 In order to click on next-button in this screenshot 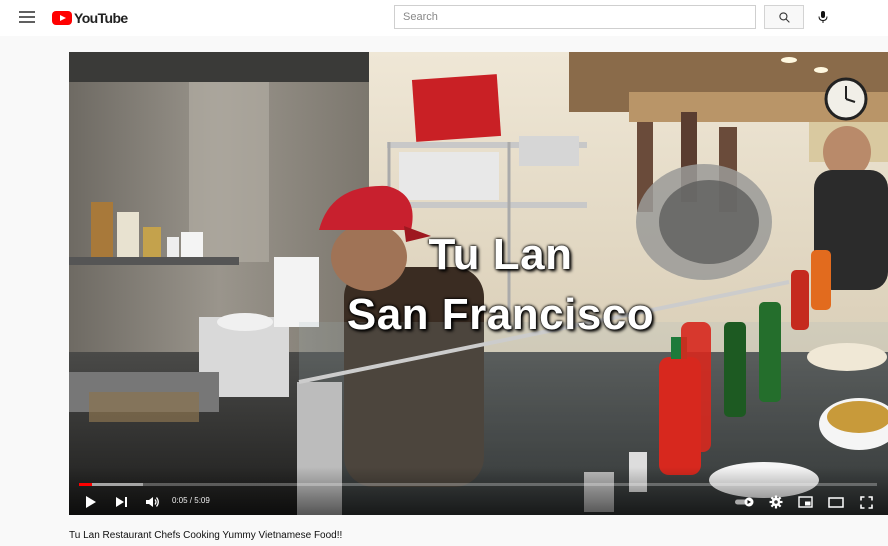, I will do `click(121, 502)`.